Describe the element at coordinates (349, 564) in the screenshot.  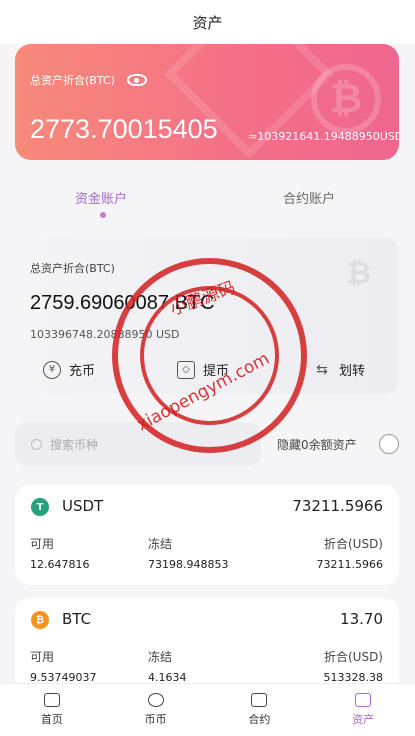
I see `usd-value: 73211.5966` at that location.